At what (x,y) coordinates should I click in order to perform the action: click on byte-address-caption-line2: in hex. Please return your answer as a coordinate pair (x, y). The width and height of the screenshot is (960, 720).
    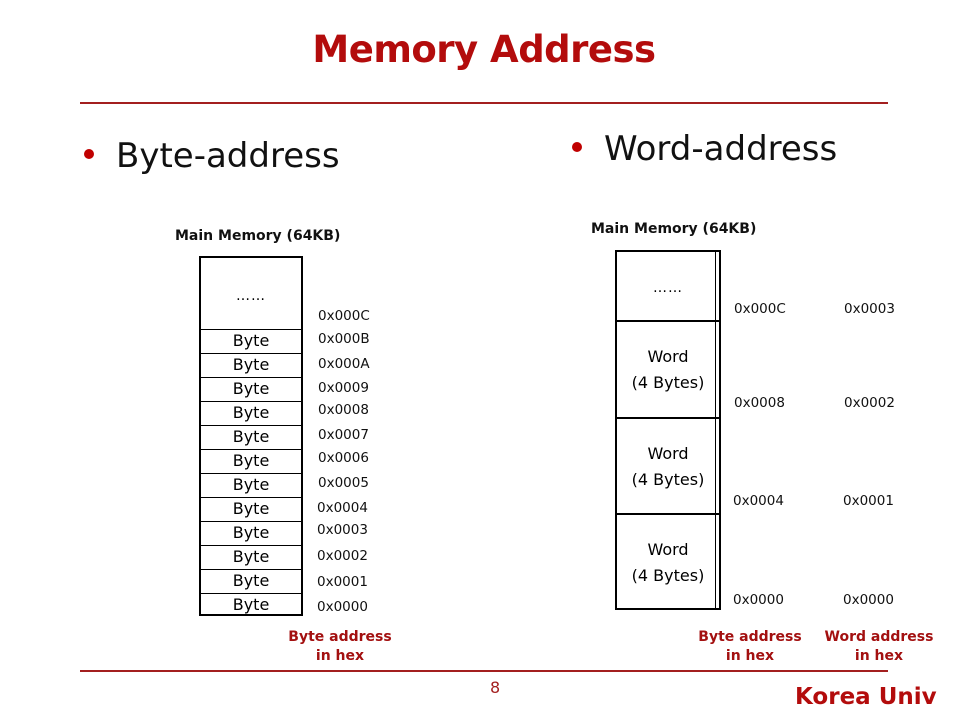
    Looking at the image, I should click on (340, 656).